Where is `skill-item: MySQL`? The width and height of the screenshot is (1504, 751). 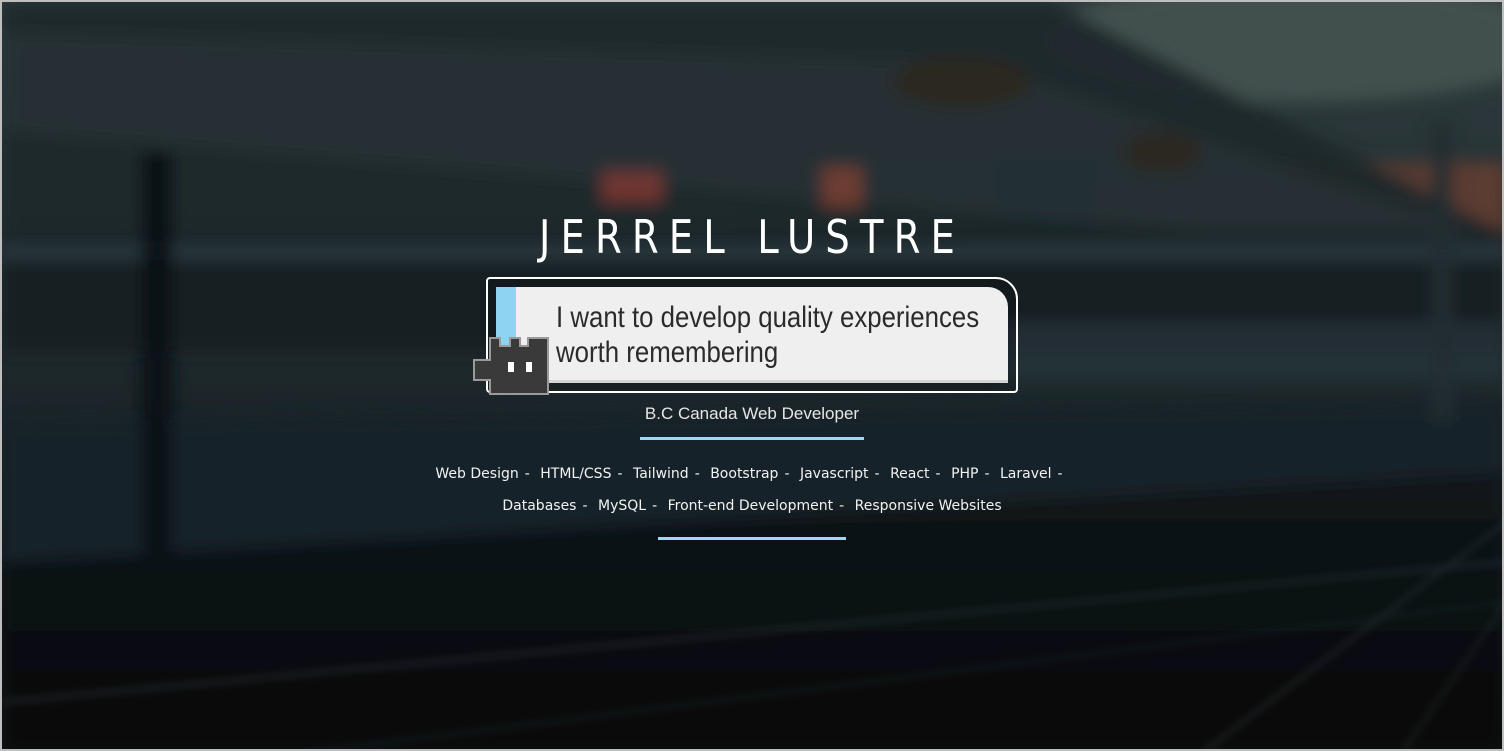 skill-item: MySQL is located at coordinates (622, 506).